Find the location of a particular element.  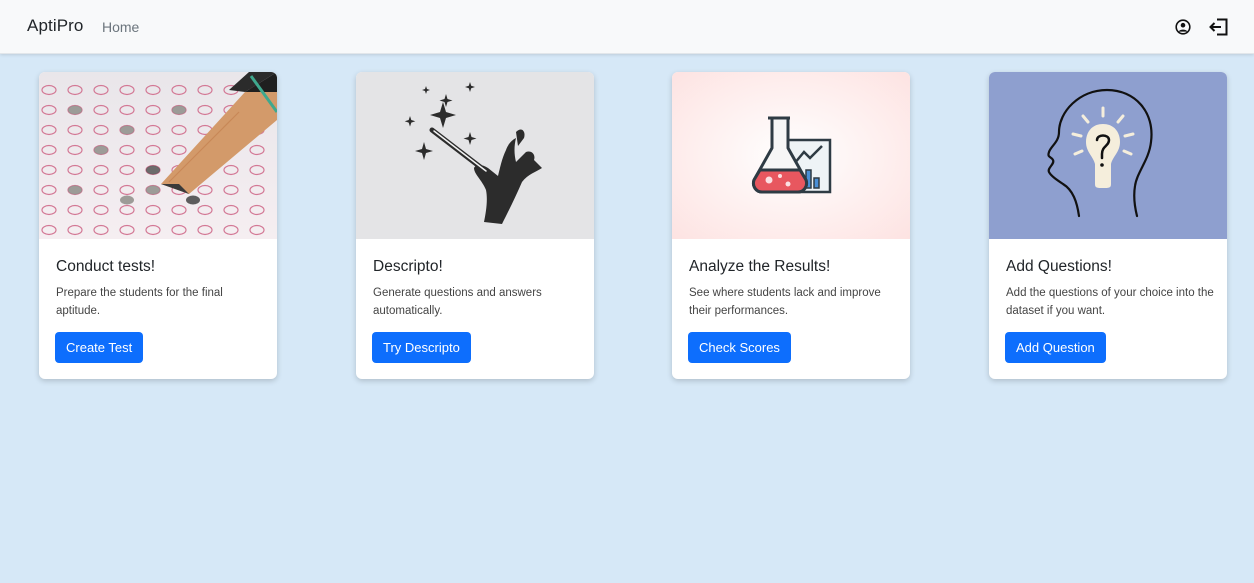

flask-chart-image is located at coordinates (791, 155).